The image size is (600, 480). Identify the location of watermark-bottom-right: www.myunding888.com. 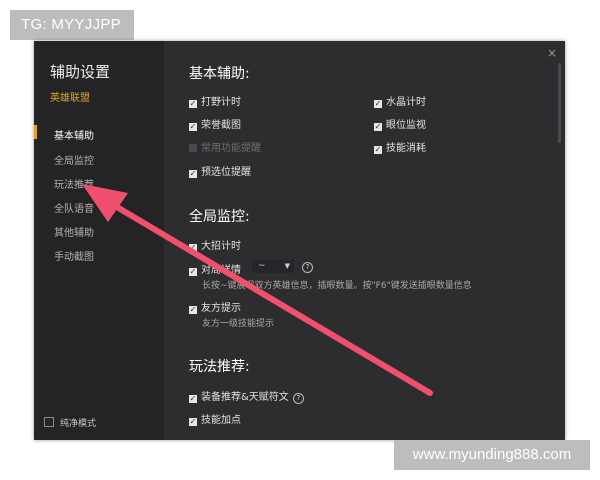
(492, 455).